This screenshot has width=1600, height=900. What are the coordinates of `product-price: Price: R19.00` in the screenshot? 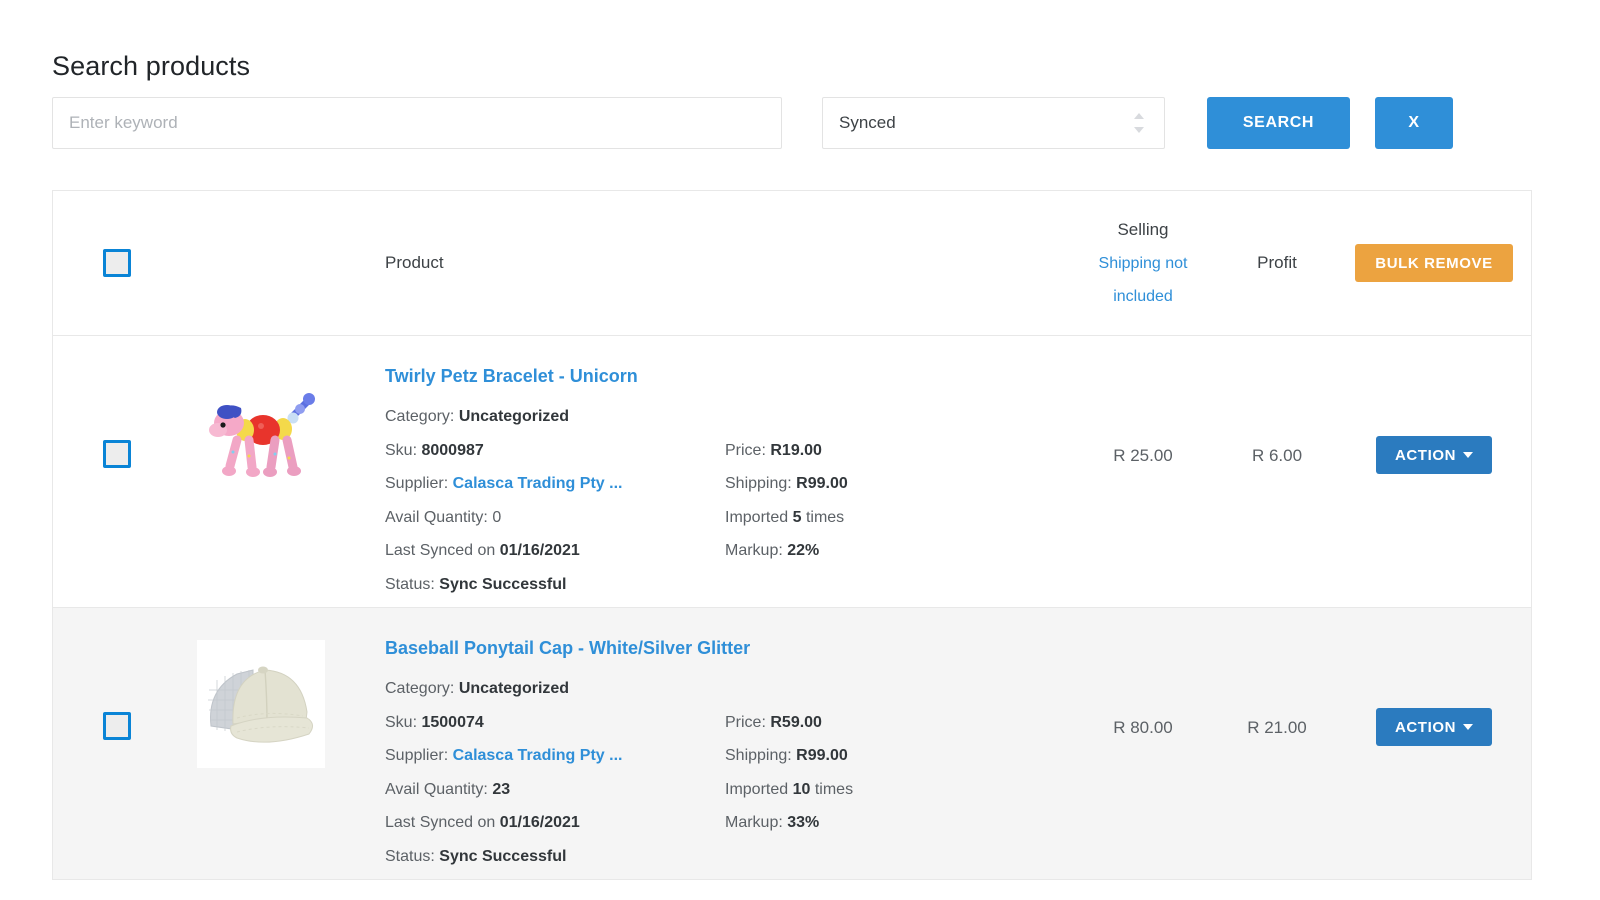 It's located at (773, 450).